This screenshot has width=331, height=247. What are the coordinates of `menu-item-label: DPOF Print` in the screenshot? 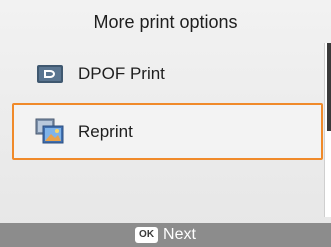 It's located at (121, 73).